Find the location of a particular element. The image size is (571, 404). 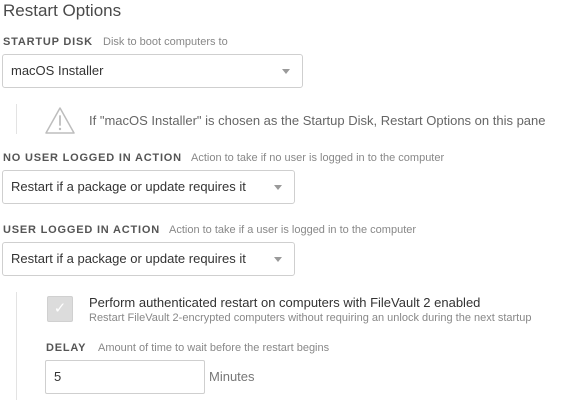

startup-disk-label: STARTUP DISK is located at coordinates (48, 42).